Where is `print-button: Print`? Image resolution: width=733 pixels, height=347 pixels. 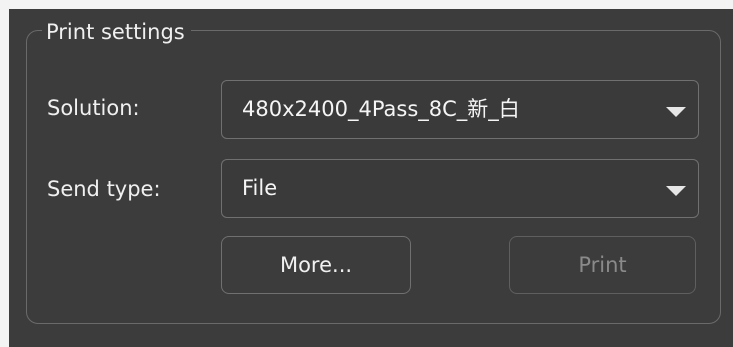
print-button: Print is located at coordinates (602, 265).